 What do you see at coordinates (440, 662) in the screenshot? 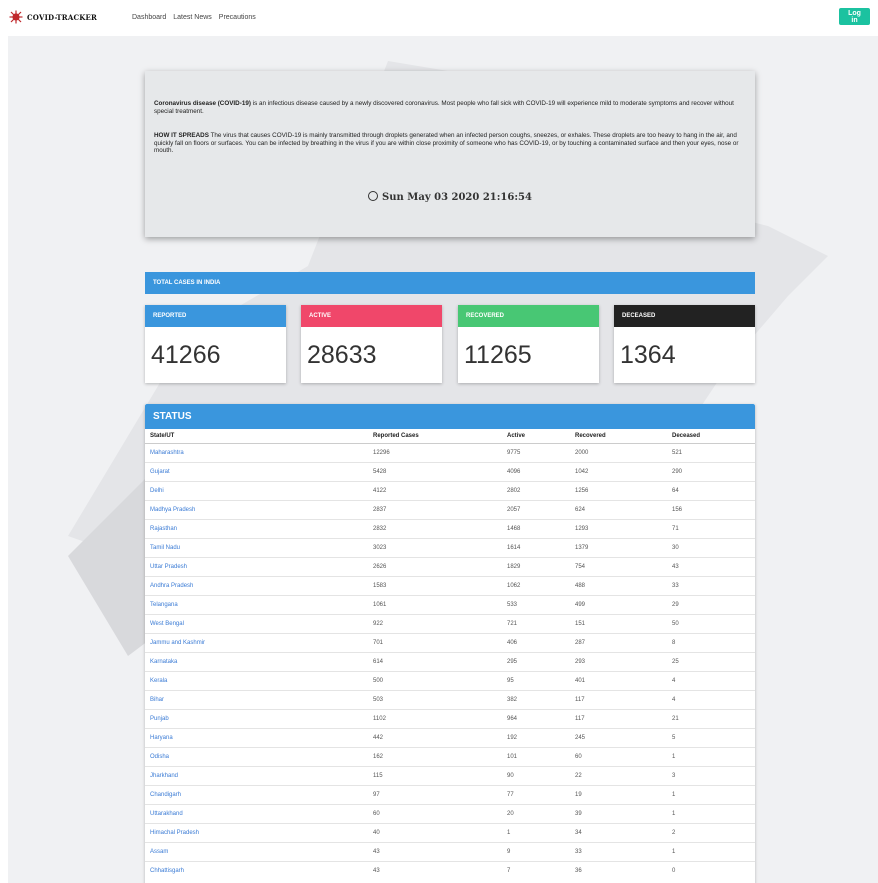
I see `table-cell: 614` at bounding box center [440, 662].